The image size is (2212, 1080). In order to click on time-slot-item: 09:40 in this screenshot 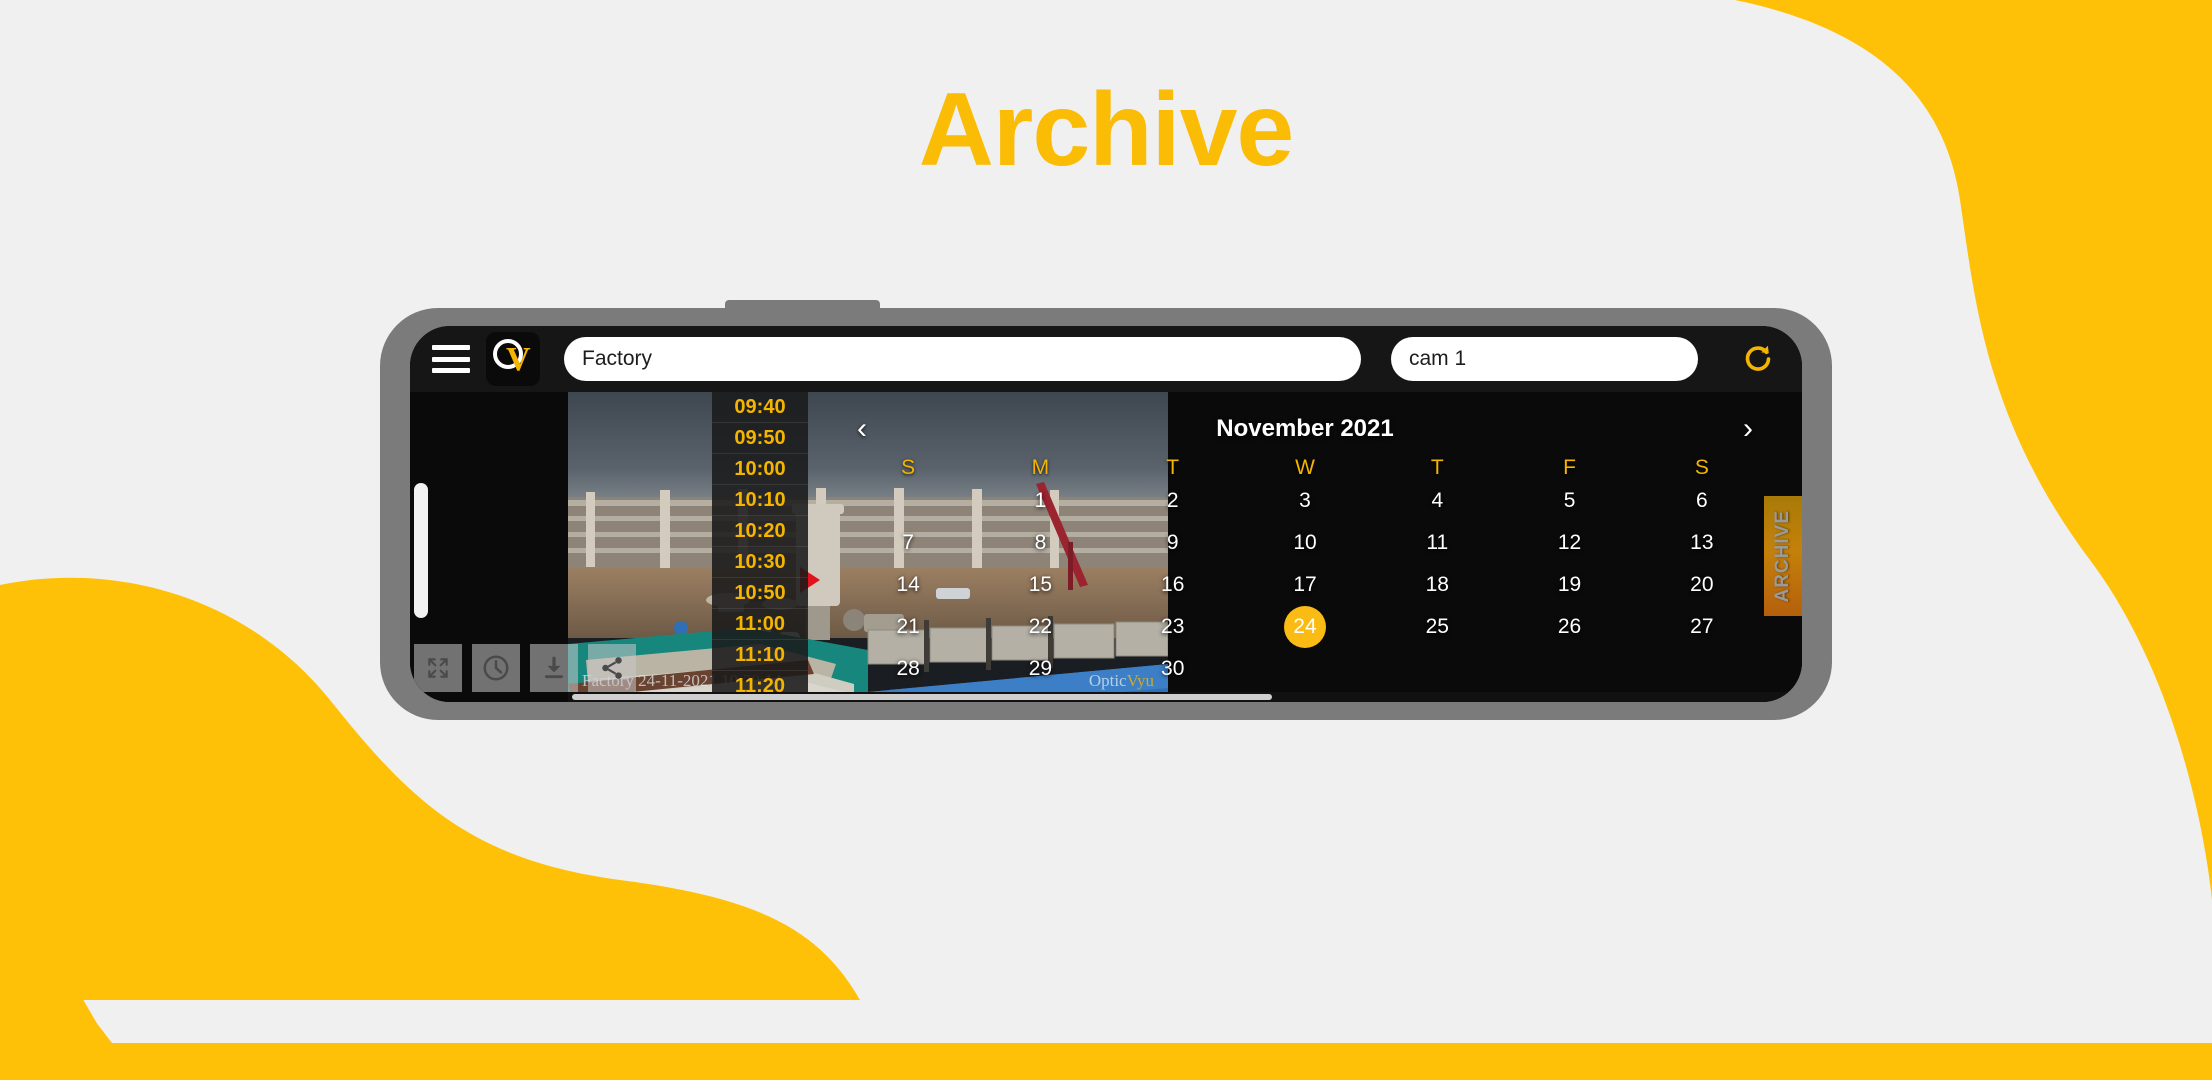, I will do `click(760, 407)`.